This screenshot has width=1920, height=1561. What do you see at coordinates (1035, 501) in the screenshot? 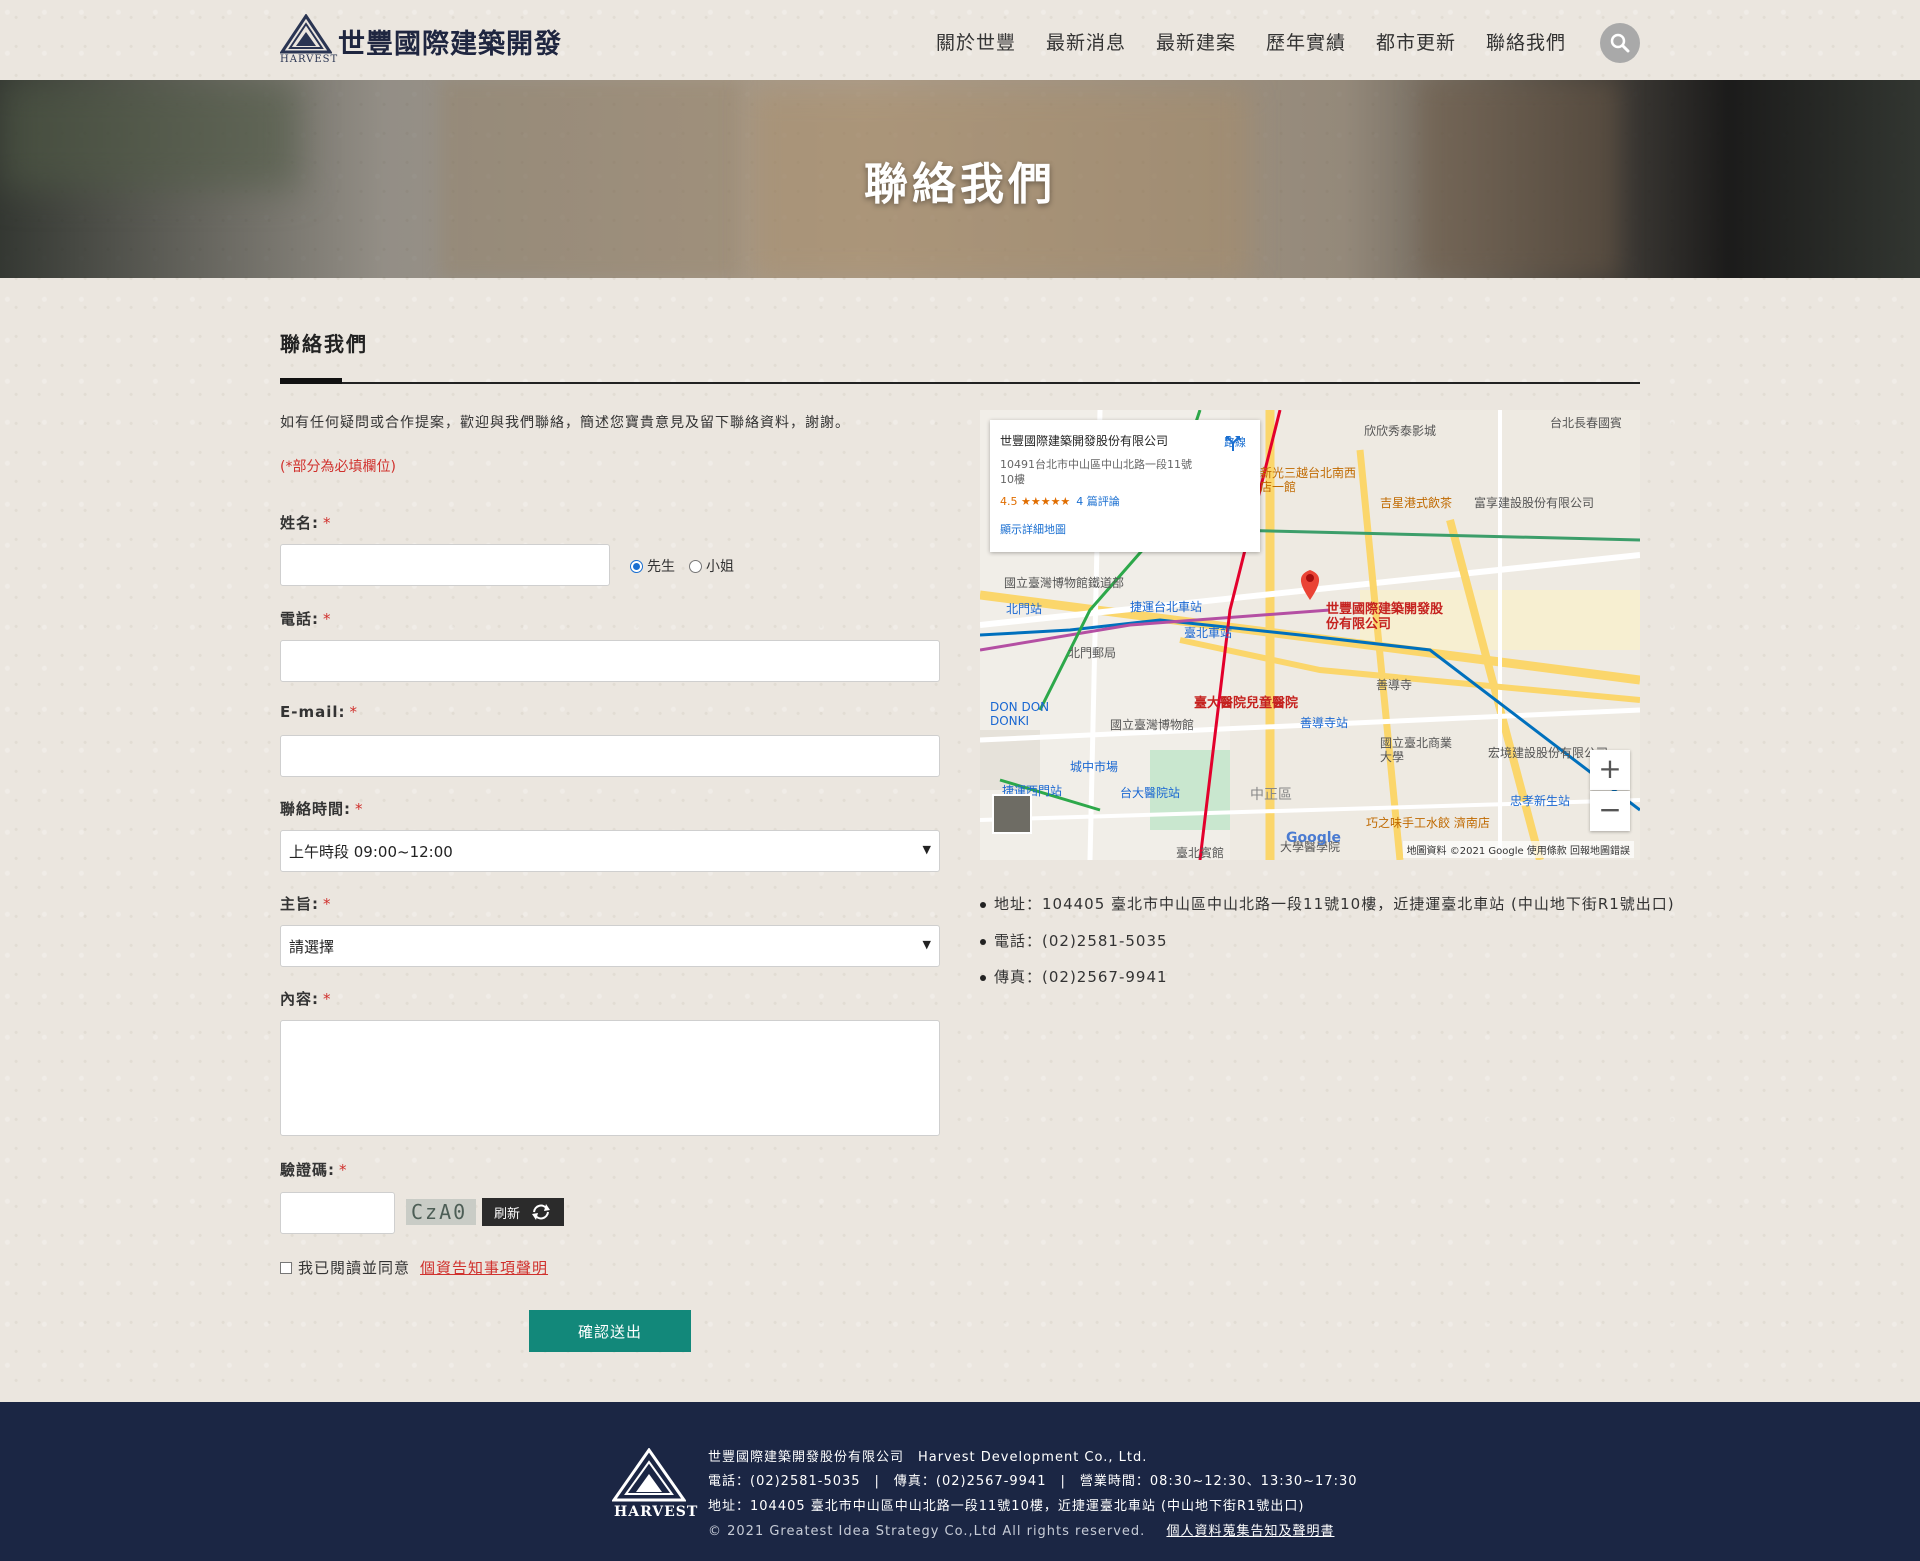
I see `rating-stars: 4.5 ★★★★★` at bounding box center [1035, 501].